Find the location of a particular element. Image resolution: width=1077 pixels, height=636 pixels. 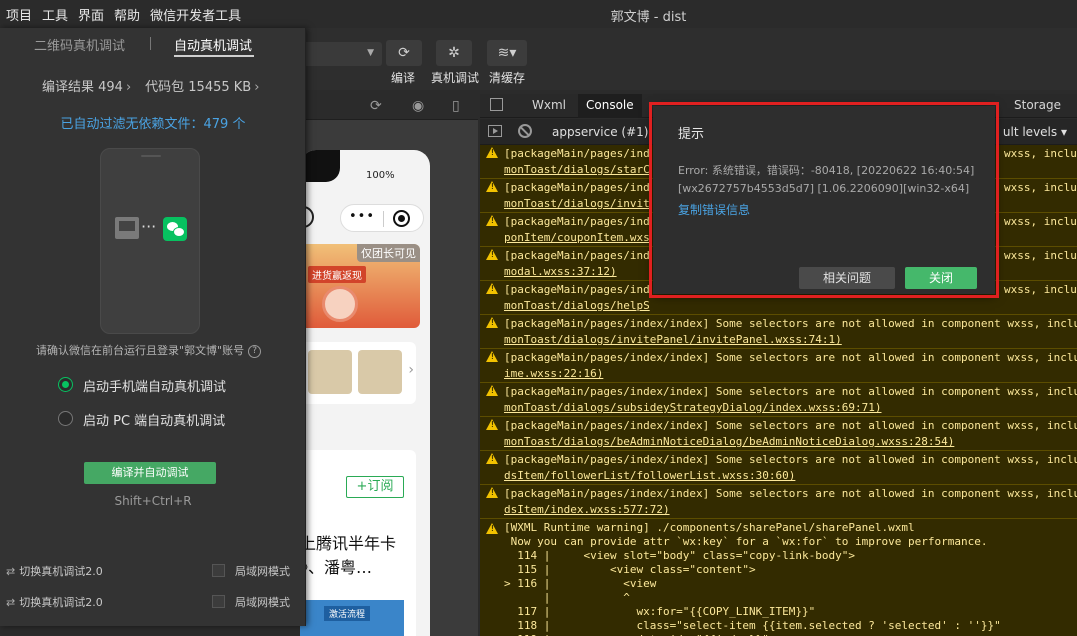

highlight-frame is located at coordinates (824, 200).